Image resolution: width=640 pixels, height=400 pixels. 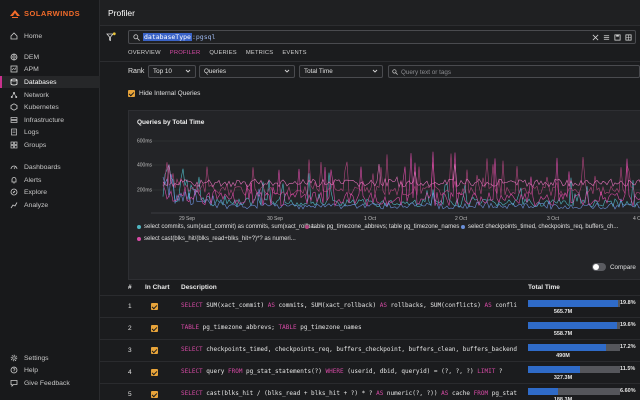 I want to click on sidebar-item-analyze: Analyze, so click(x=50, y=205).